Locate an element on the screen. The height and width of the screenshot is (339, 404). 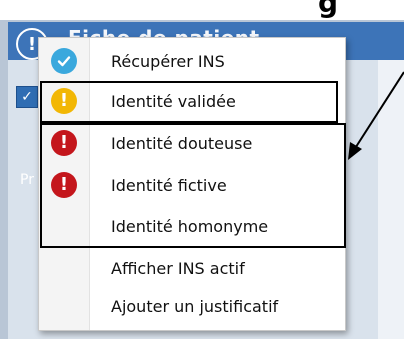
menu-item-label: Identité fictive is located at coordinates (169, 185).